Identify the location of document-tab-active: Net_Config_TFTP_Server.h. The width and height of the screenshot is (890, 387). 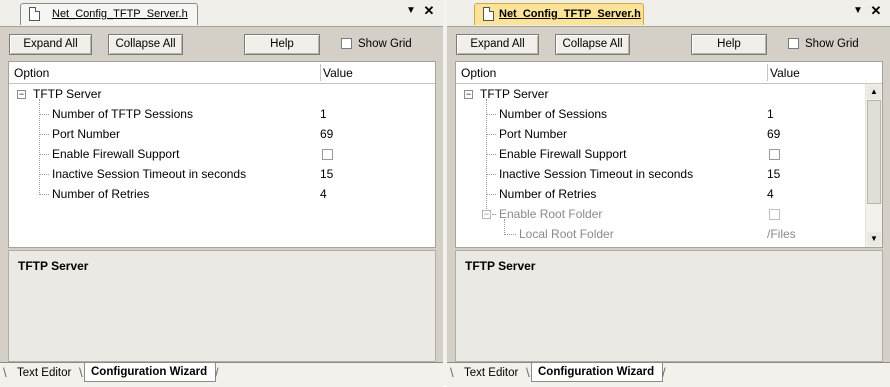
(559, 14).